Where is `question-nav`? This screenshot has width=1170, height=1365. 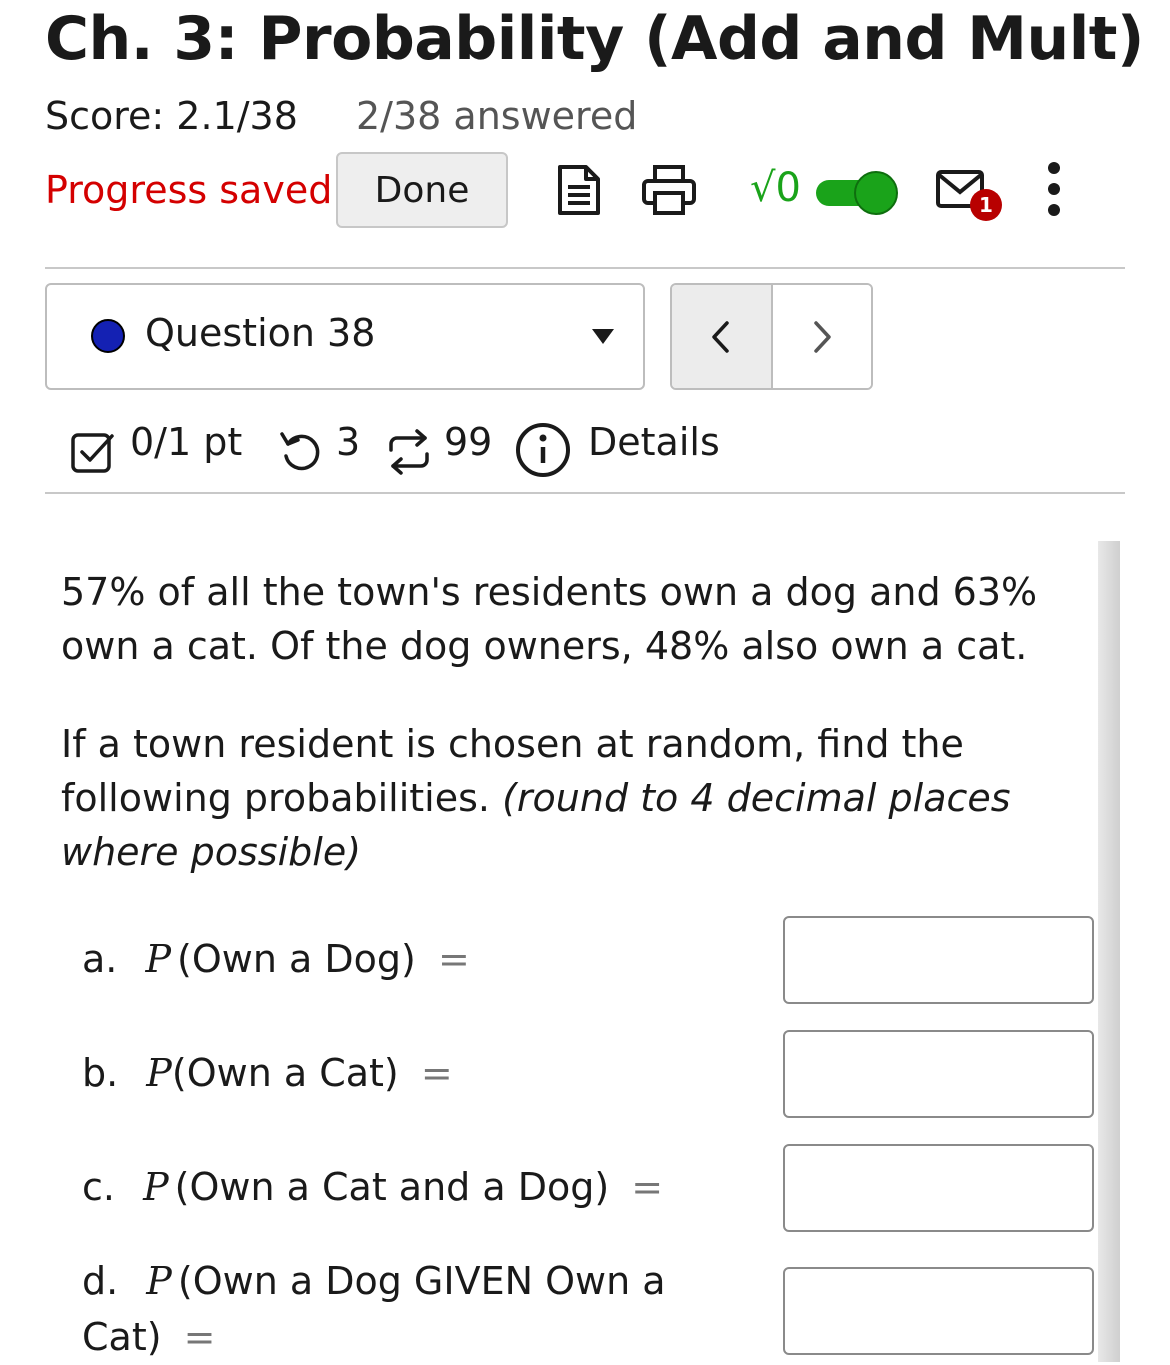
question-nav is located at coordinates (771, 336).